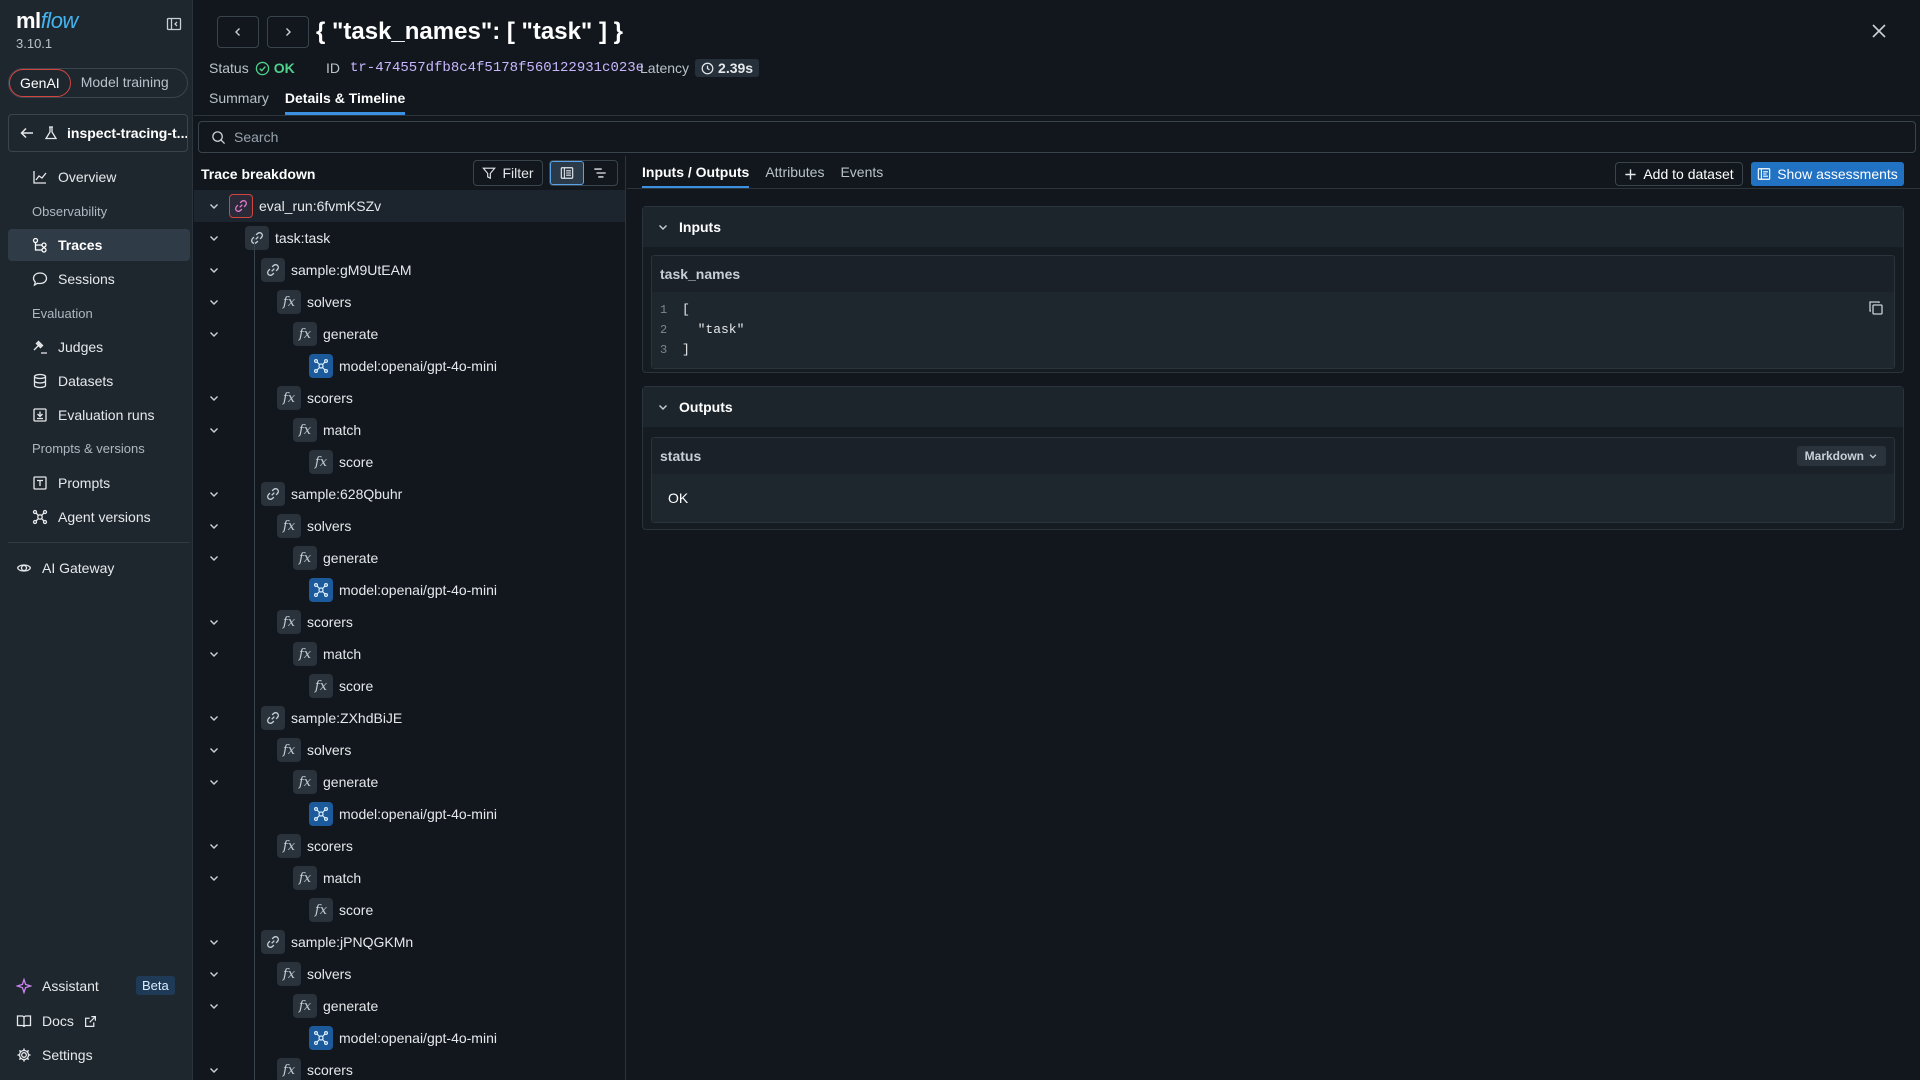  I want to click on chat-bubble-icon, so click(40, 279).